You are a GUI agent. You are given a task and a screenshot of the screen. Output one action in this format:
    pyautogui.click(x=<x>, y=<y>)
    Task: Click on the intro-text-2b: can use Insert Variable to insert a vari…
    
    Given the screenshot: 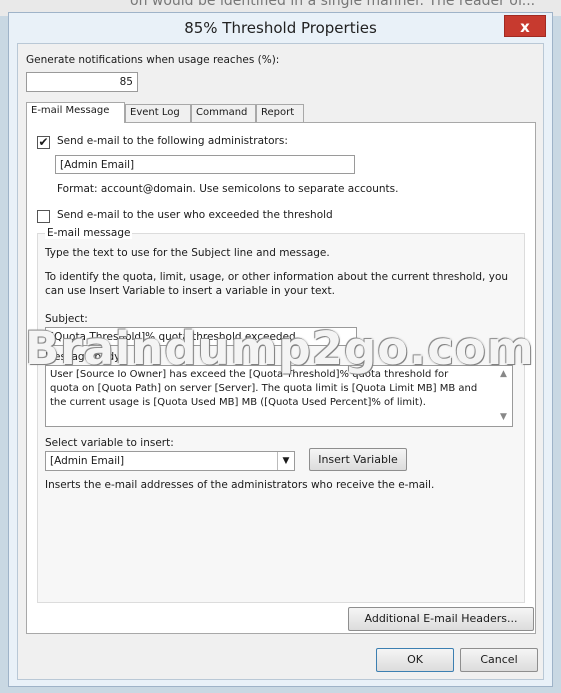 What is the action you would take?
    pyautogui.click(x=190, y=291)
    